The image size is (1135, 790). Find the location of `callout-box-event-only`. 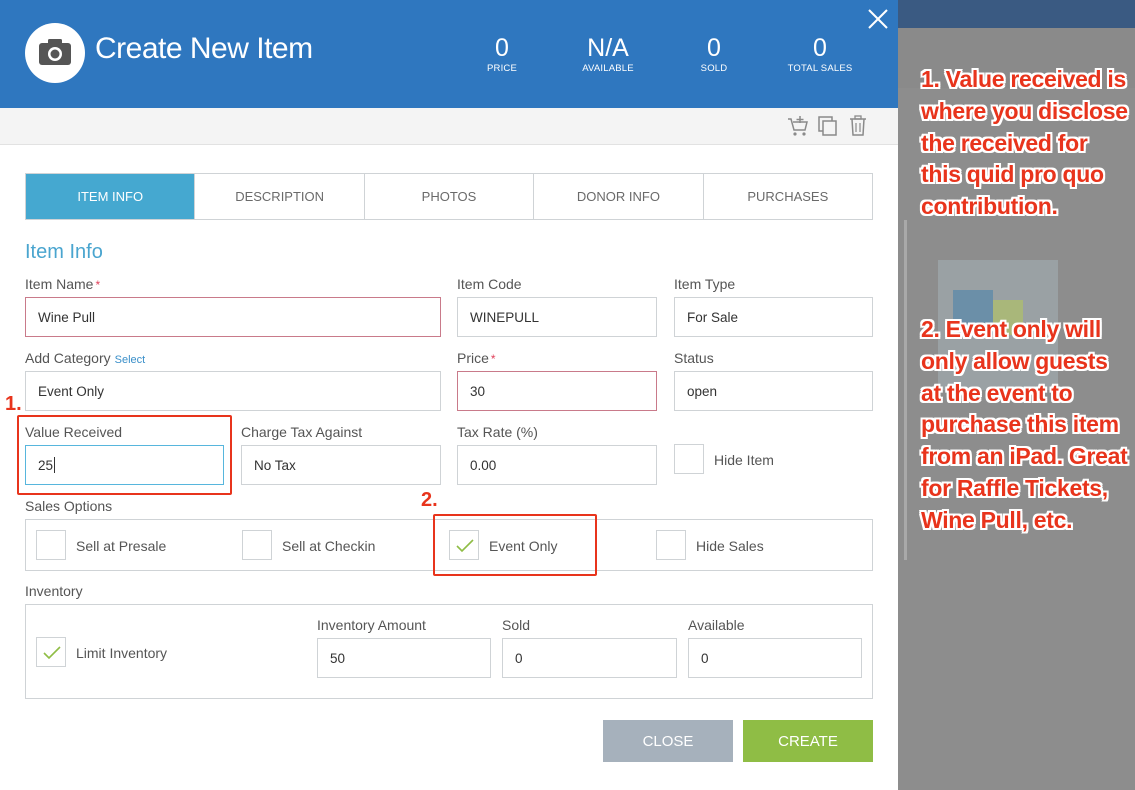

callout-box-event-only is located at coordinates (515, 545).